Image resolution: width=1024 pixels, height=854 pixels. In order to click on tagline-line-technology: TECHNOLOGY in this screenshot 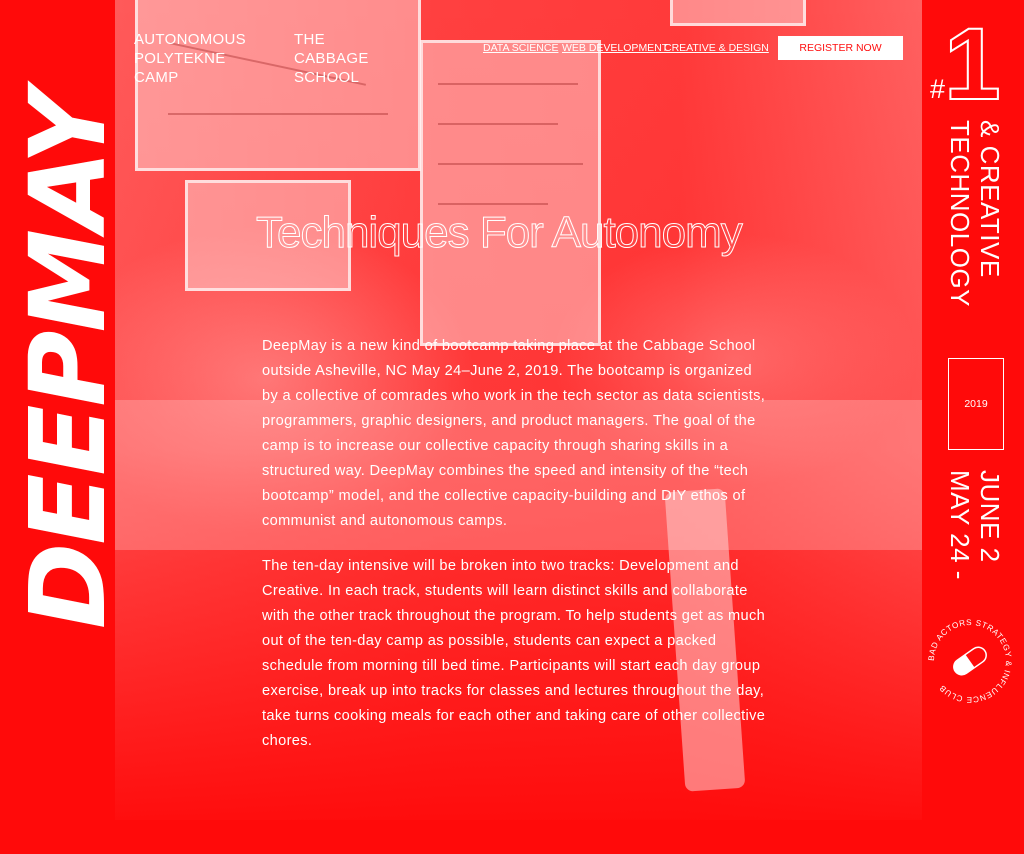, I will do `click(960, 214)`.